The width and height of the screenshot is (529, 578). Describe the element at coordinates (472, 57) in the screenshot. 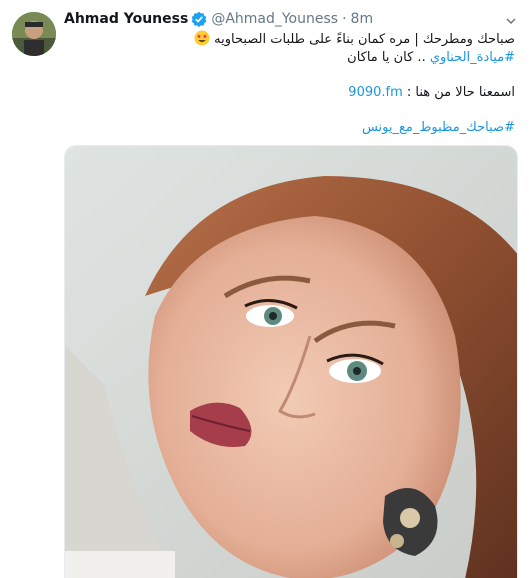

I see `hashtag-link: #ميادة_الحناوي` at that location.